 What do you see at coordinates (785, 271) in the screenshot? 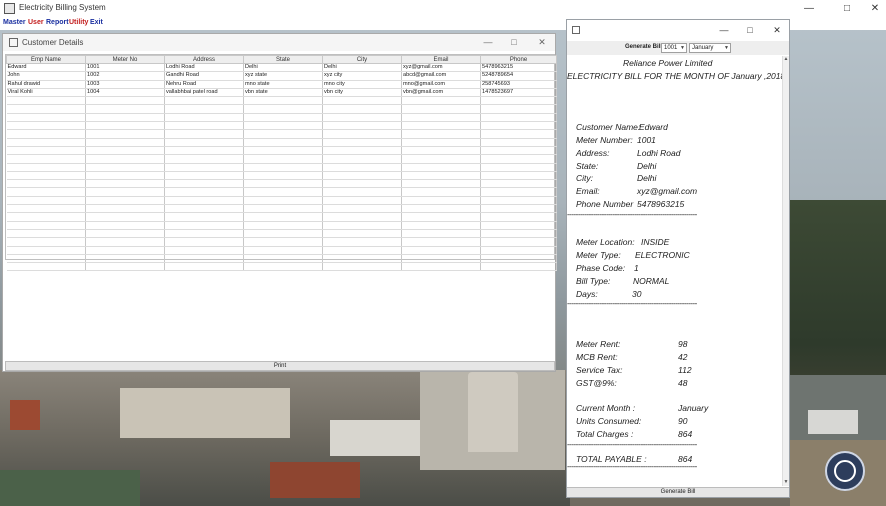
I see `bill-scrollbar: ▲ ▼` at bounding box center [785, 271].